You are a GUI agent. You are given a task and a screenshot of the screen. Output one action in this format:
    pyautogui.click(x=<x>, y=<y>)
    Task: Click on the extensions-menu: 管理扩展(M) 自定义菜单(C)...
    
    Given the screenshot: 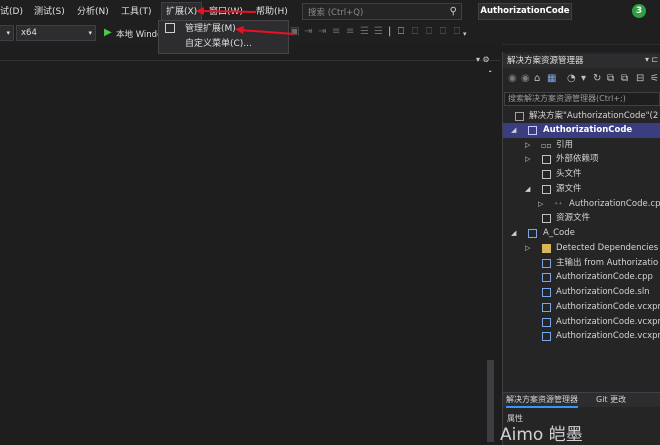 What is the action you would take?
    pyautogui.click(x=223, y=37)
    